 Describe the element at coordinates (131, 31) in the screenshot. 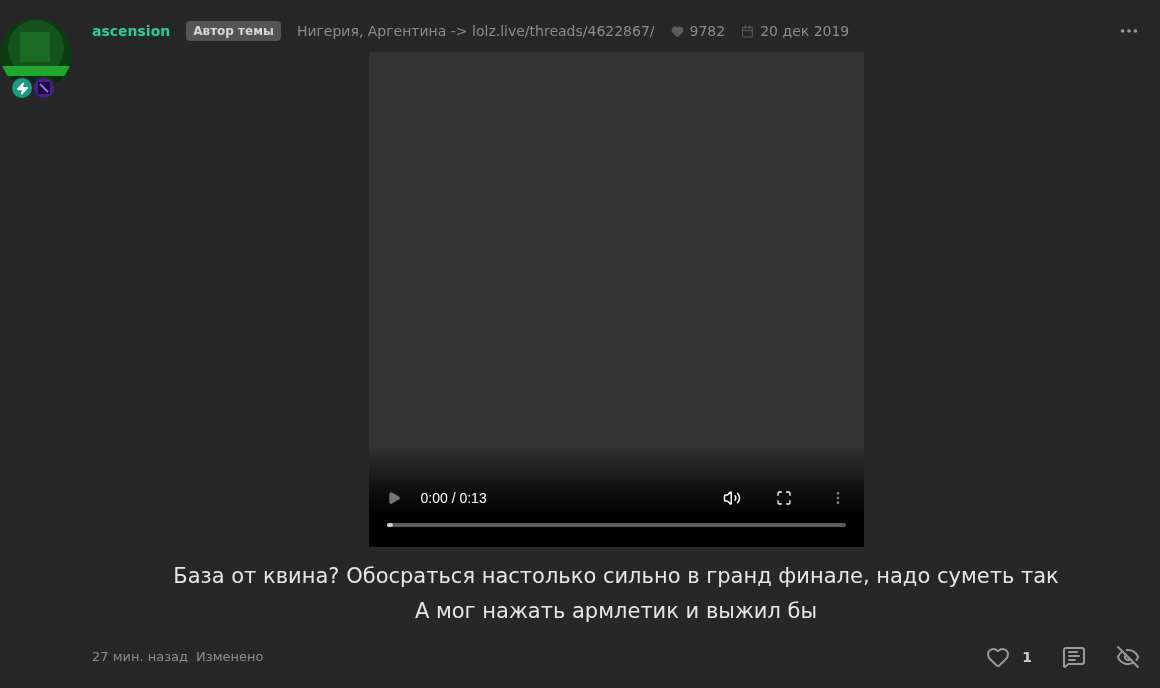

I see `author-name: ascension` at that location.